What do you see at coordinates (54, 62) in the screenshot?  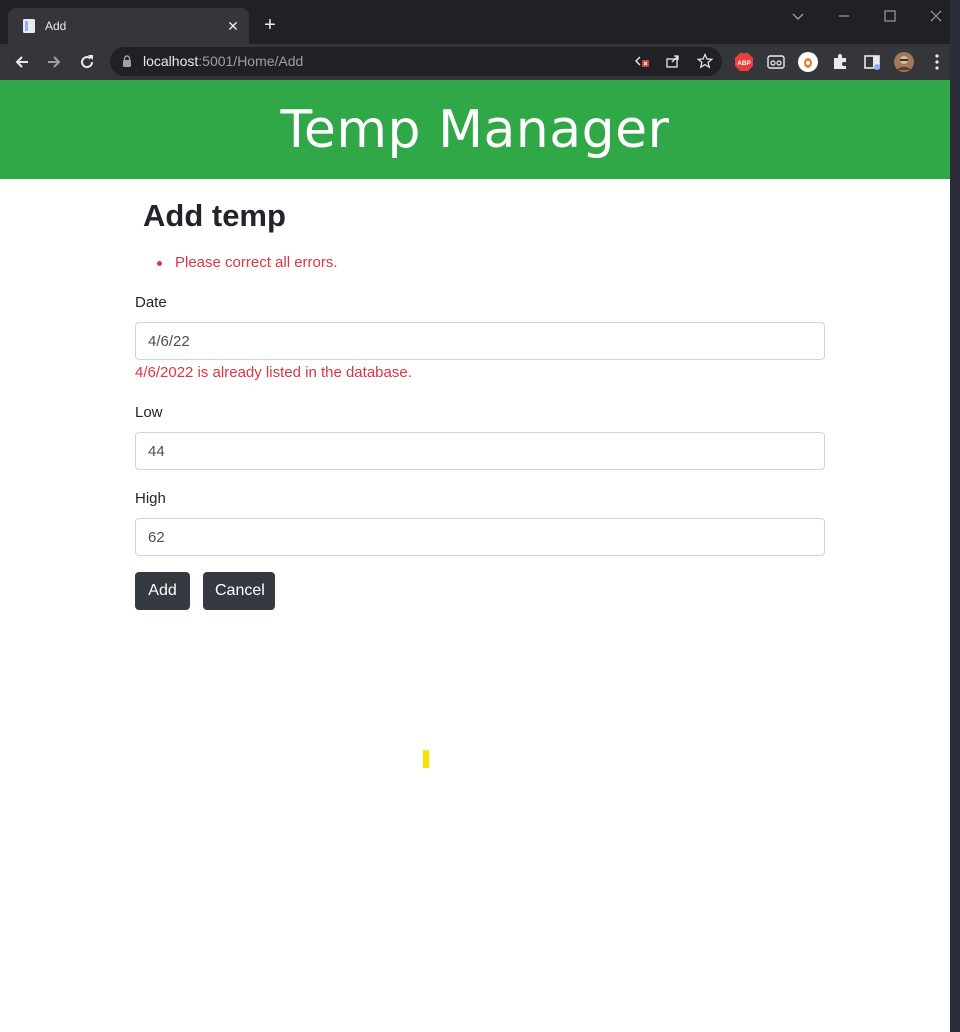 I see `forward-arrow-icon` at bounding box center [54, 62].